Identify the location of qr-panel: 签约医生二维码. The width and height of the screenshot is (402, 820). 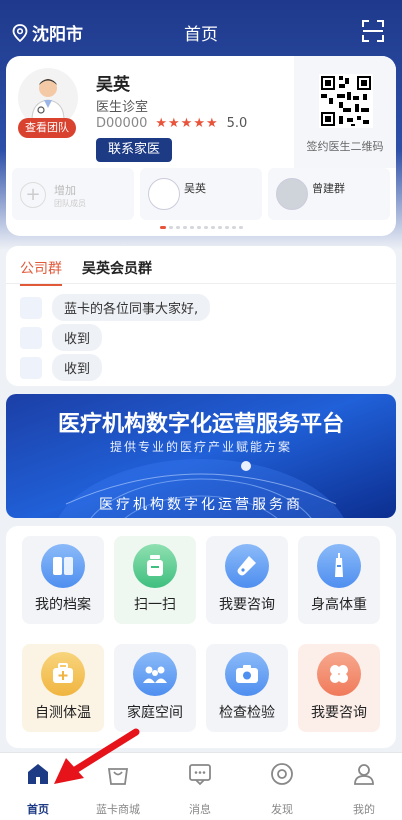
(345, 112).